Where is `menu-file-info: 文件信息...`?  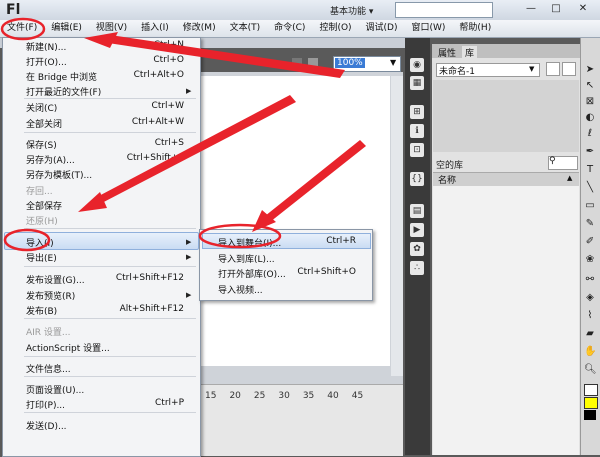 menu-file-info: 文件信息... is located at coordinates (48, 368).